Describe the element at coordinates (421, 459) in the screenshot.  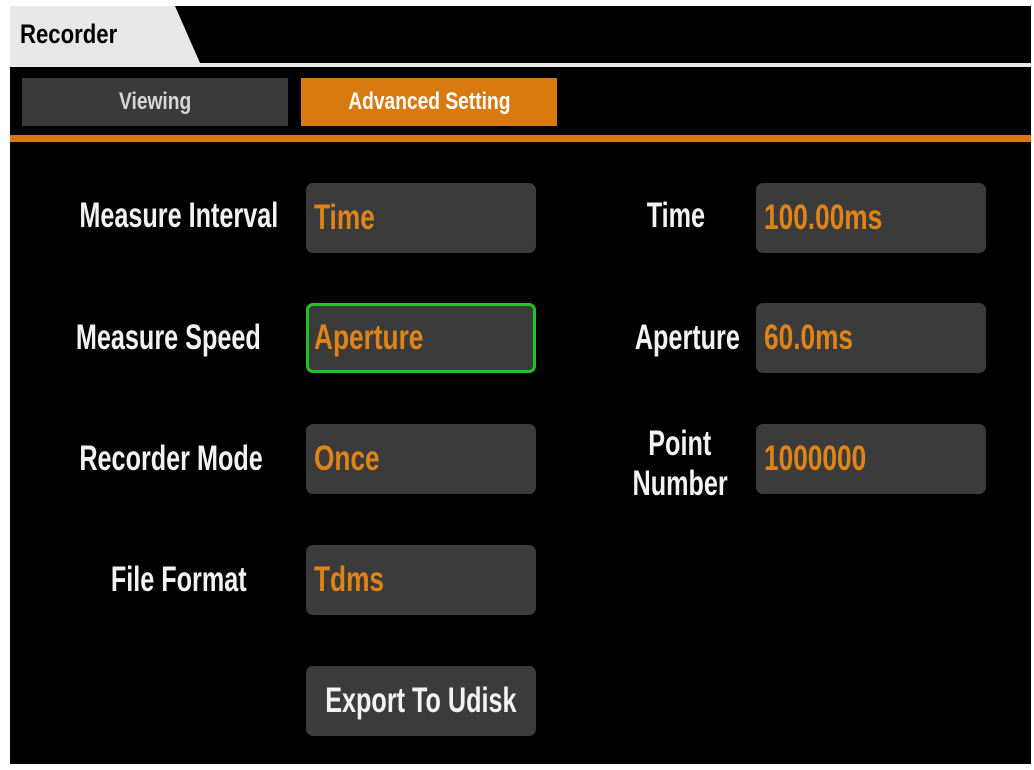
I see `recorder-mode-field: Once` at that location.